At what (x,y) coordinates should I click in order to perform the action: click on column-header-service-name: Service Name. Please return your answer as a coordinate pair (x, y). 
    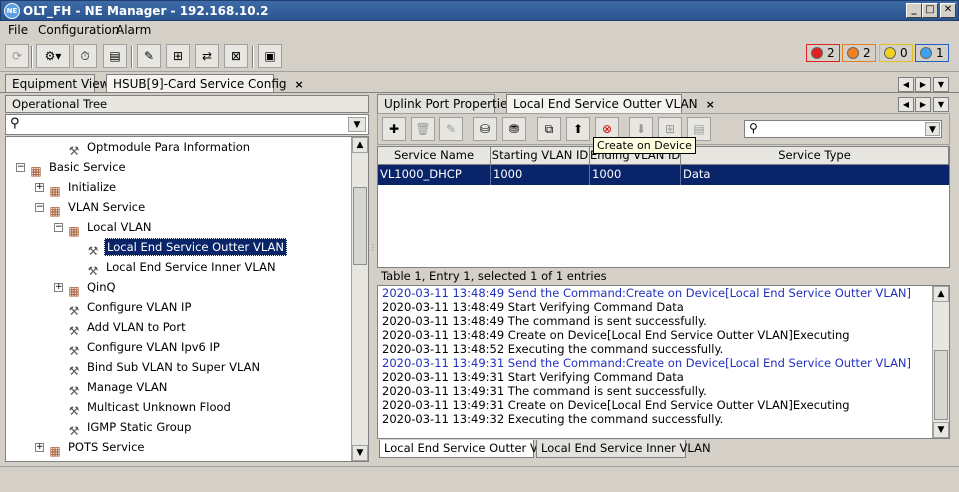
    Looking at the image, I should click on (434, 156).